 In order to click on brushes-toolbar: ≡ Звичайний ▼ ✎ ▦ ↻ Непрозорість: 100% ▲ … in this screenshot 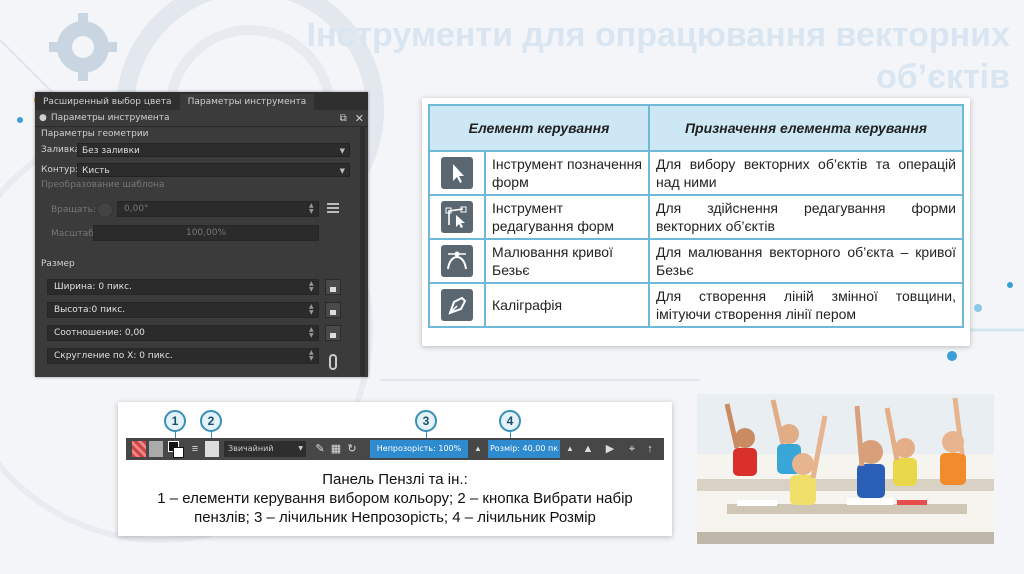, I will do `click(395, 449)`.